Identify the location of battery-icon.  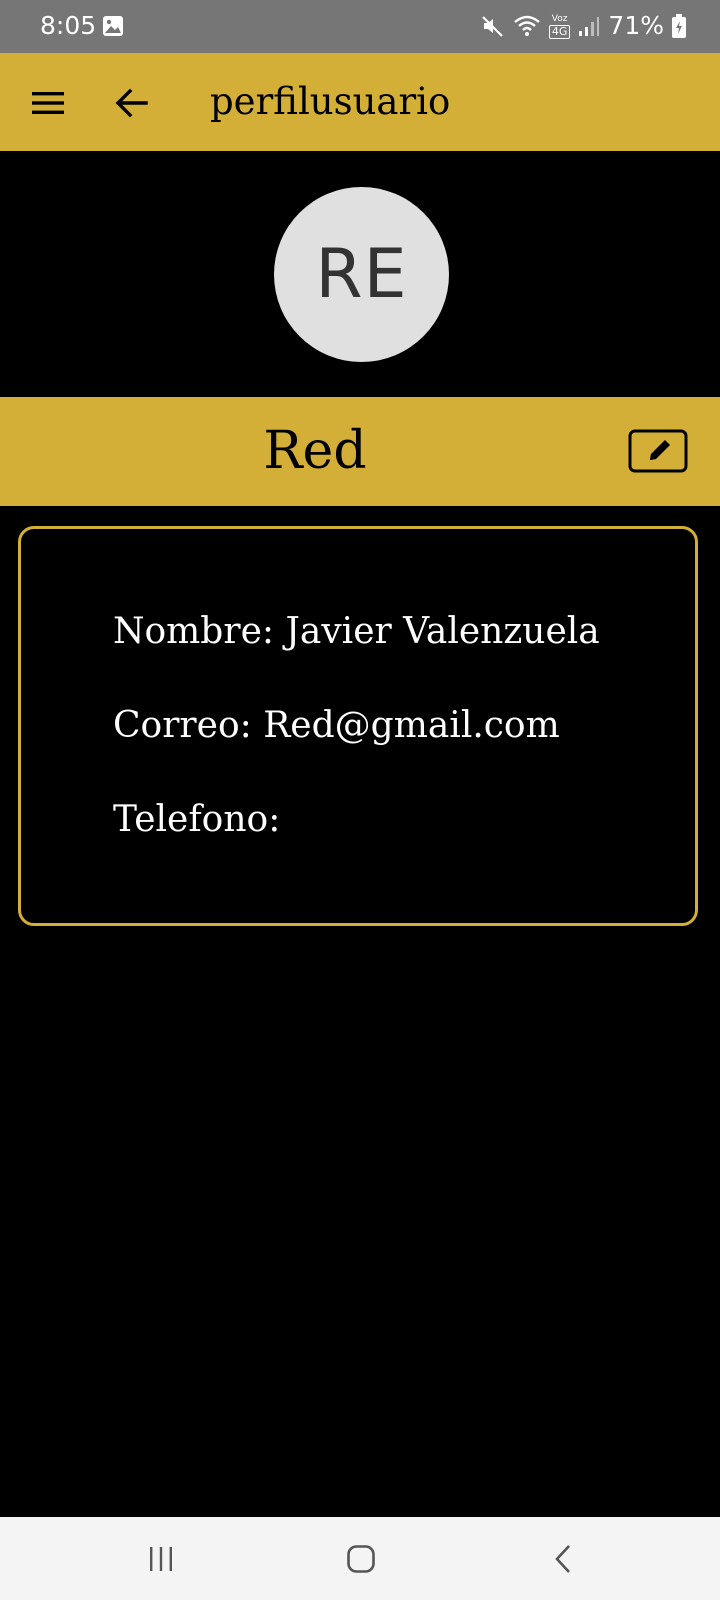
(679, 26).